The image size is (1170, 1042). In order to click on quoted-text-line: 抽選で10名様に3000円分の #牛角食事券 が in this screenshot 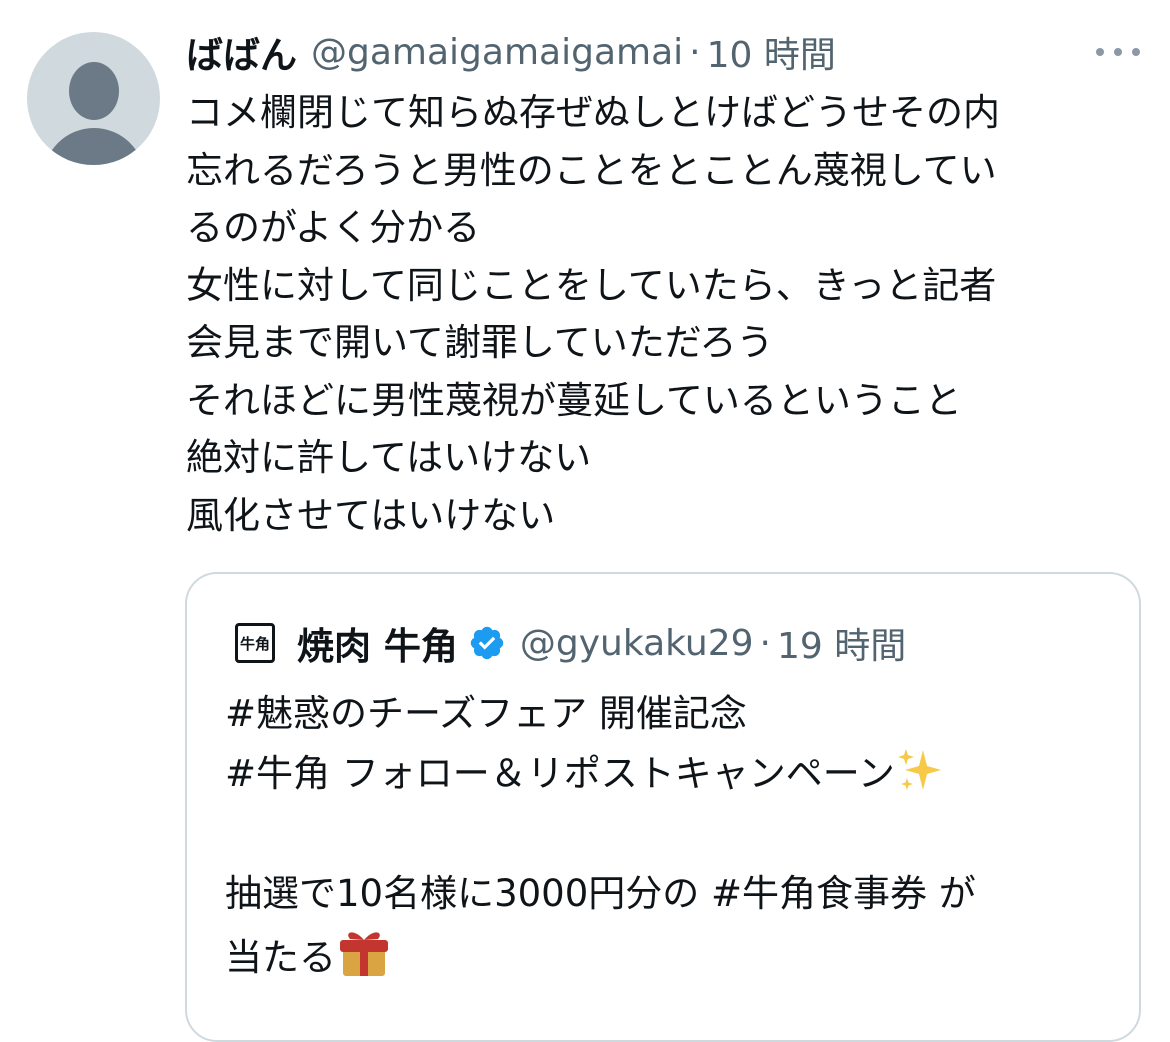, I will do `click(600, 893)`.